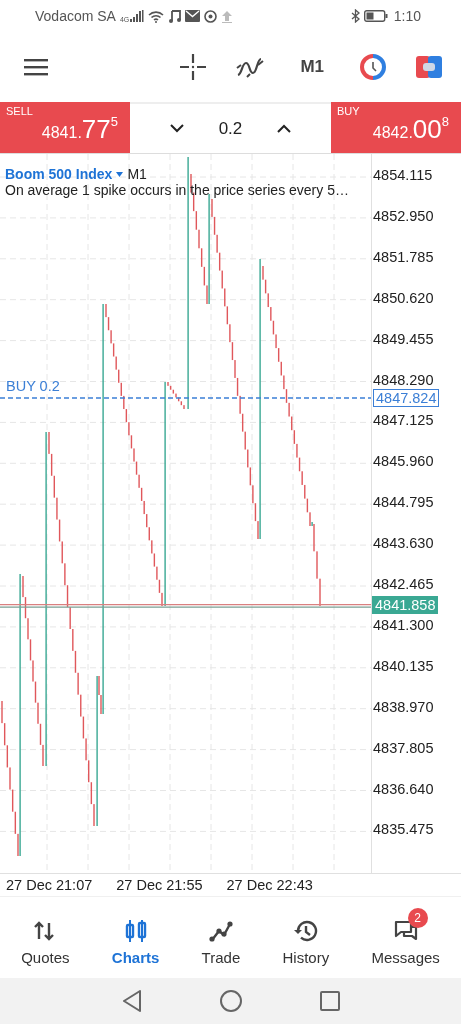 The image size is (461, 1024). What do you see at coordinates (403, 624) in the screenshot?
I see `price-label: 4841.300` at bounding box center [403, 624].